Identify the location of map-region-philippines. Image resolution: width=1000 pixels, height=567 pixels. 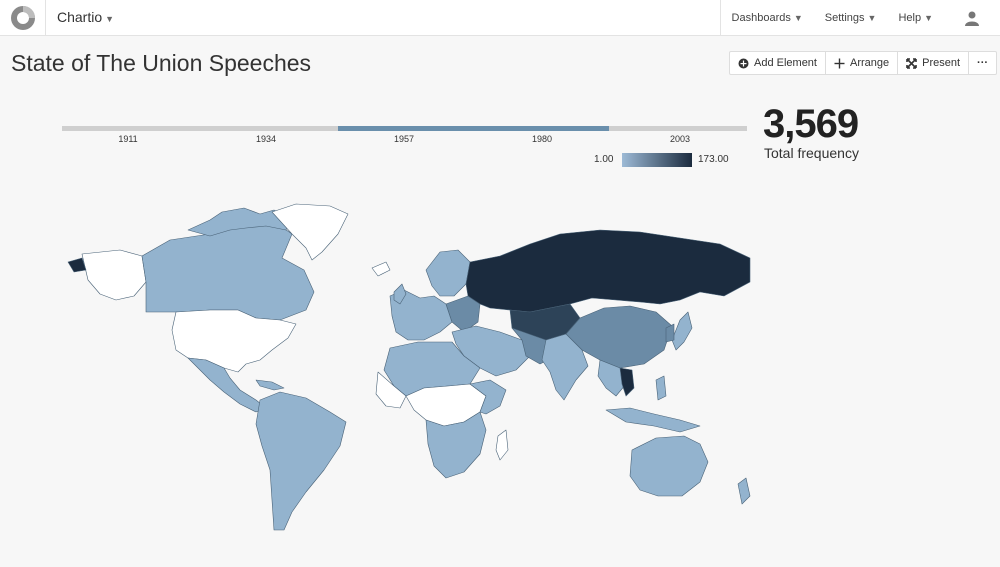
(661, 388).